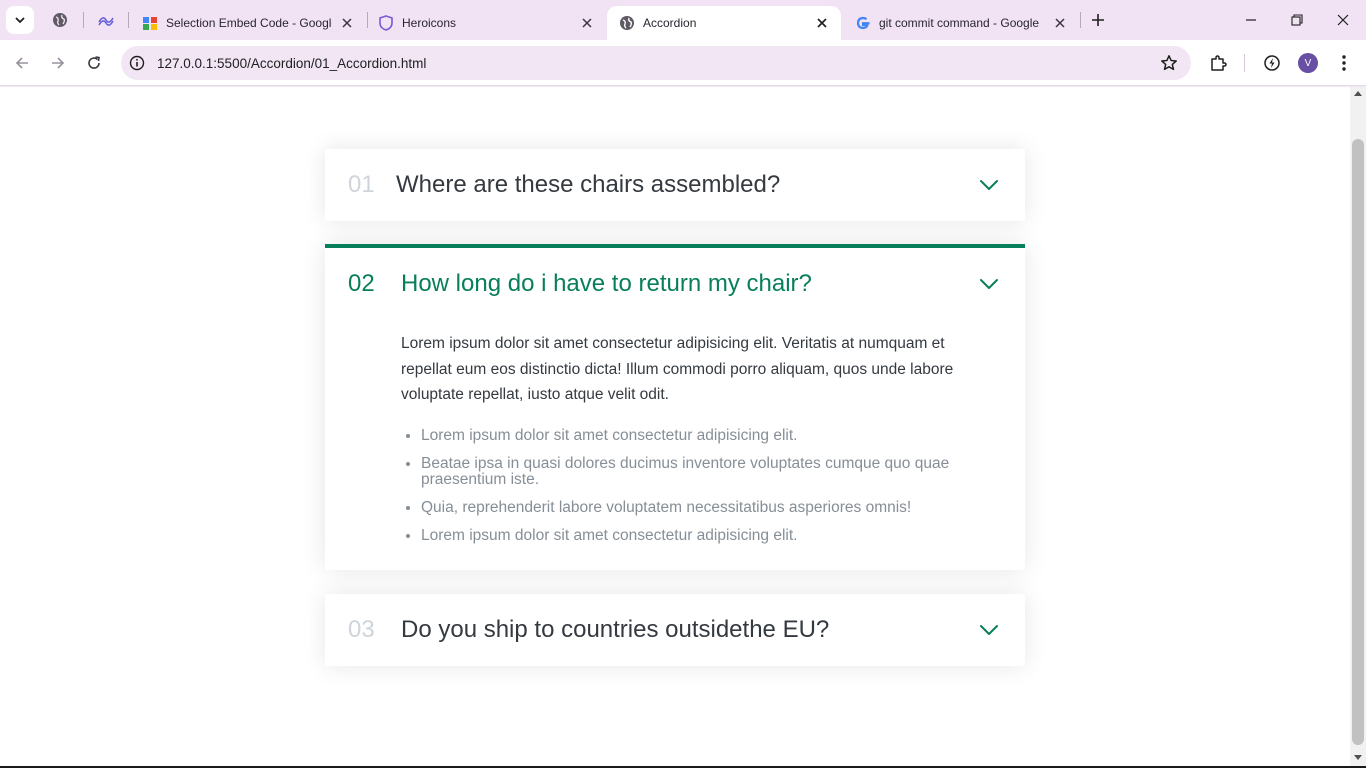 The width and height of the screenshot is (1366, 768). I want to click on restore-icon, so click(1297, 20).